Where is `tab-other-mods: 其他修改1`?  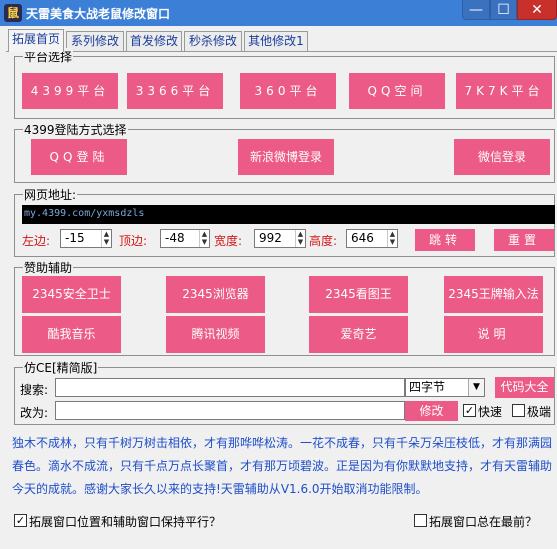
tab-other-mods: 其他修改1 is located at coordinates (276, 41).